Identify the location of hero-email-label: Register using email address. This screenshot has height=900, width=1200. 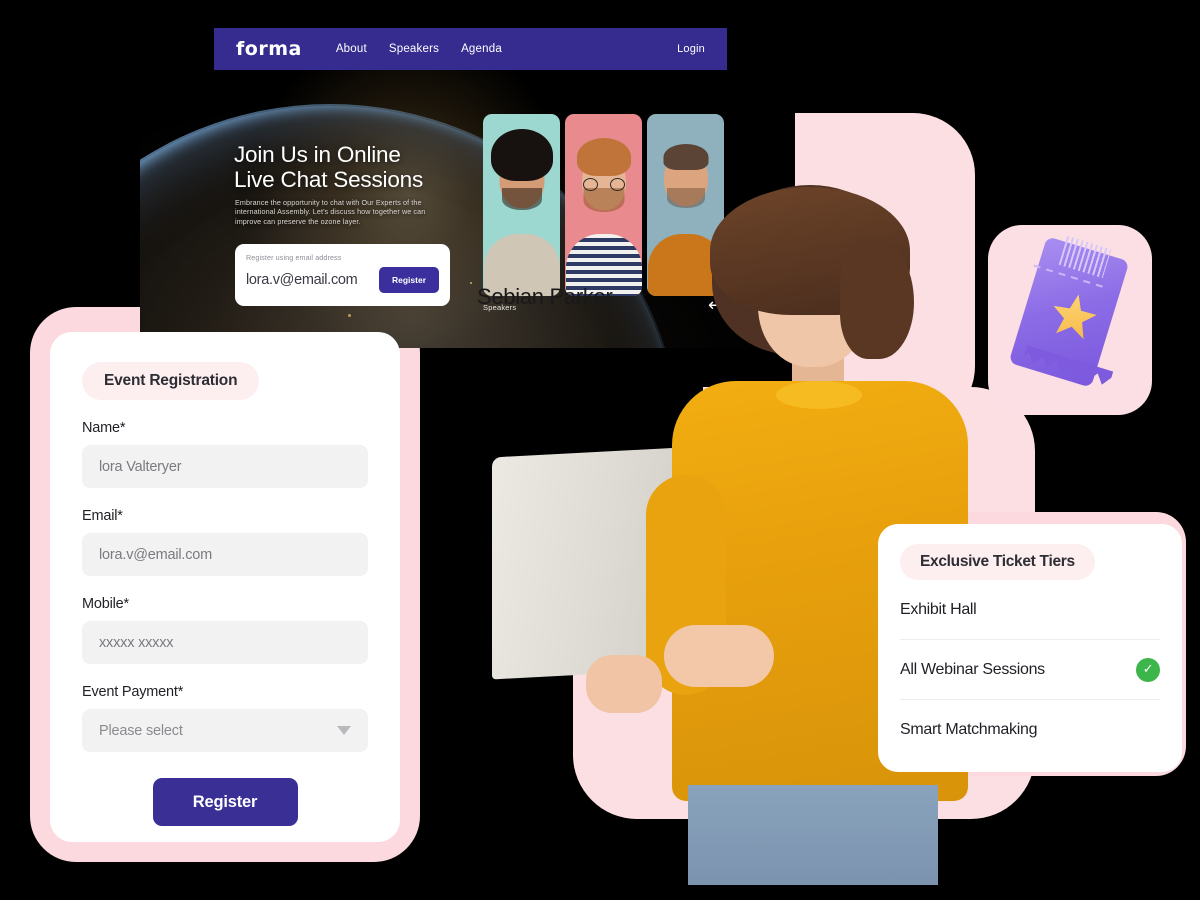
(294, 257).